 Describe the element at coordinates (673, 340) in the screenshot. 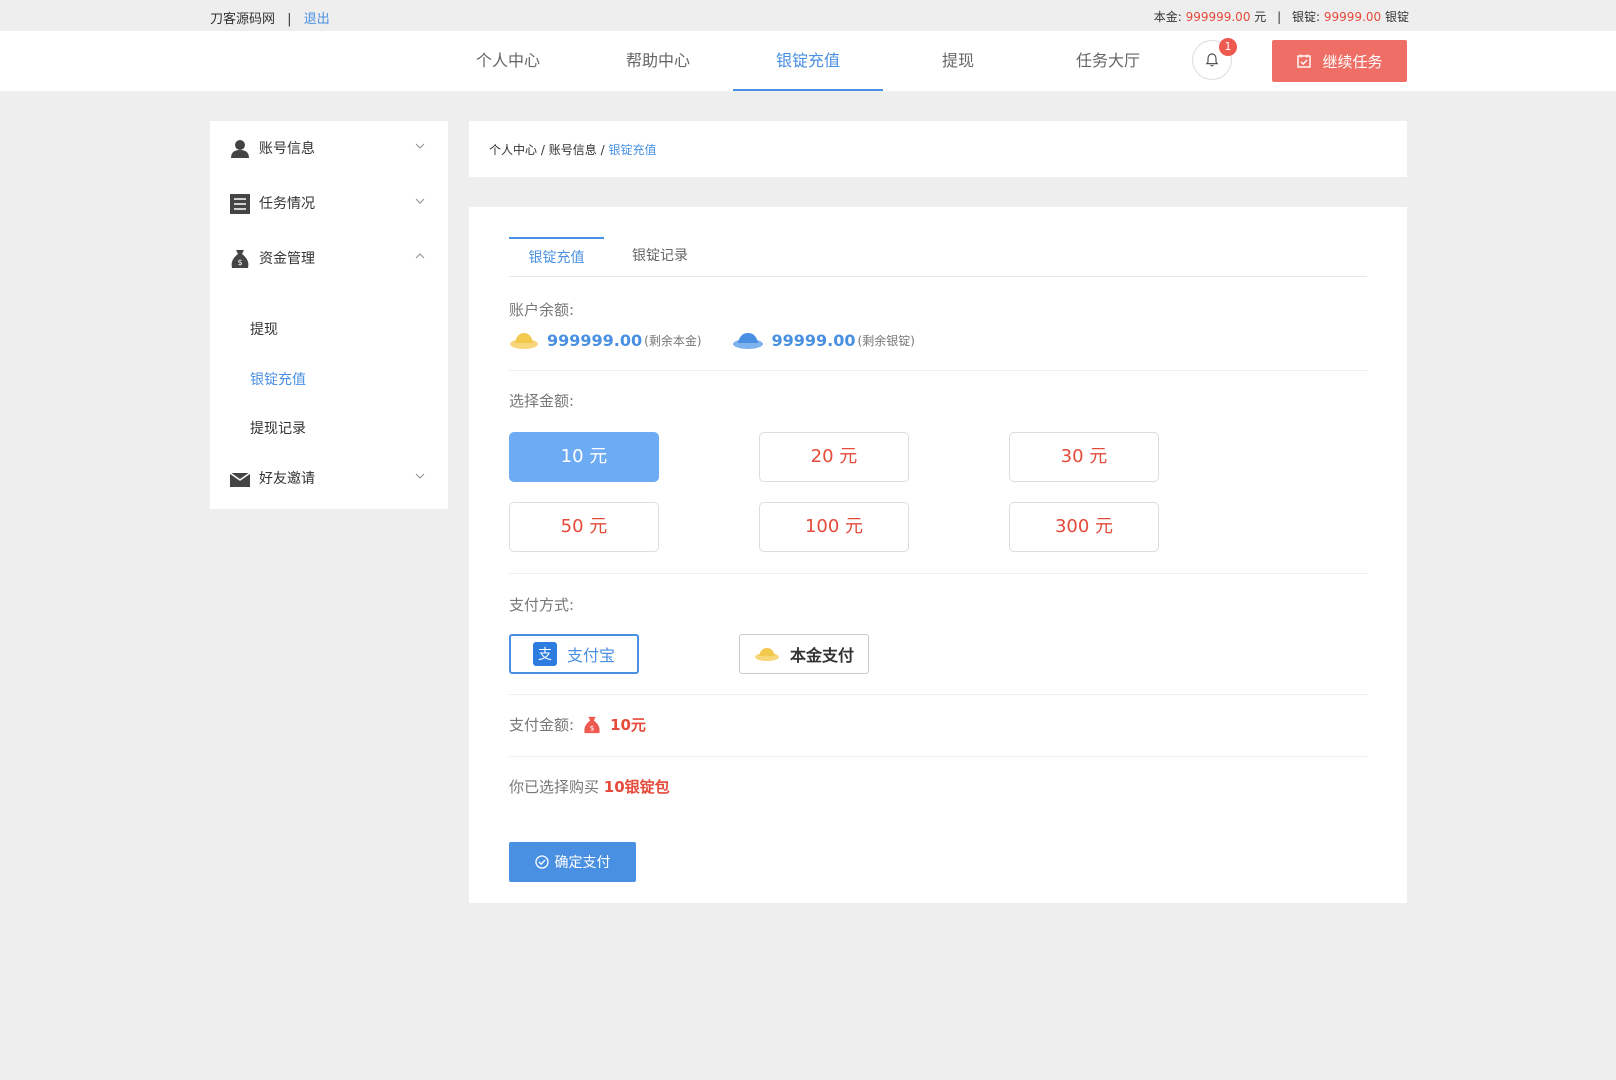

I see `principal-balance-note: (剩余本金)` at that location.